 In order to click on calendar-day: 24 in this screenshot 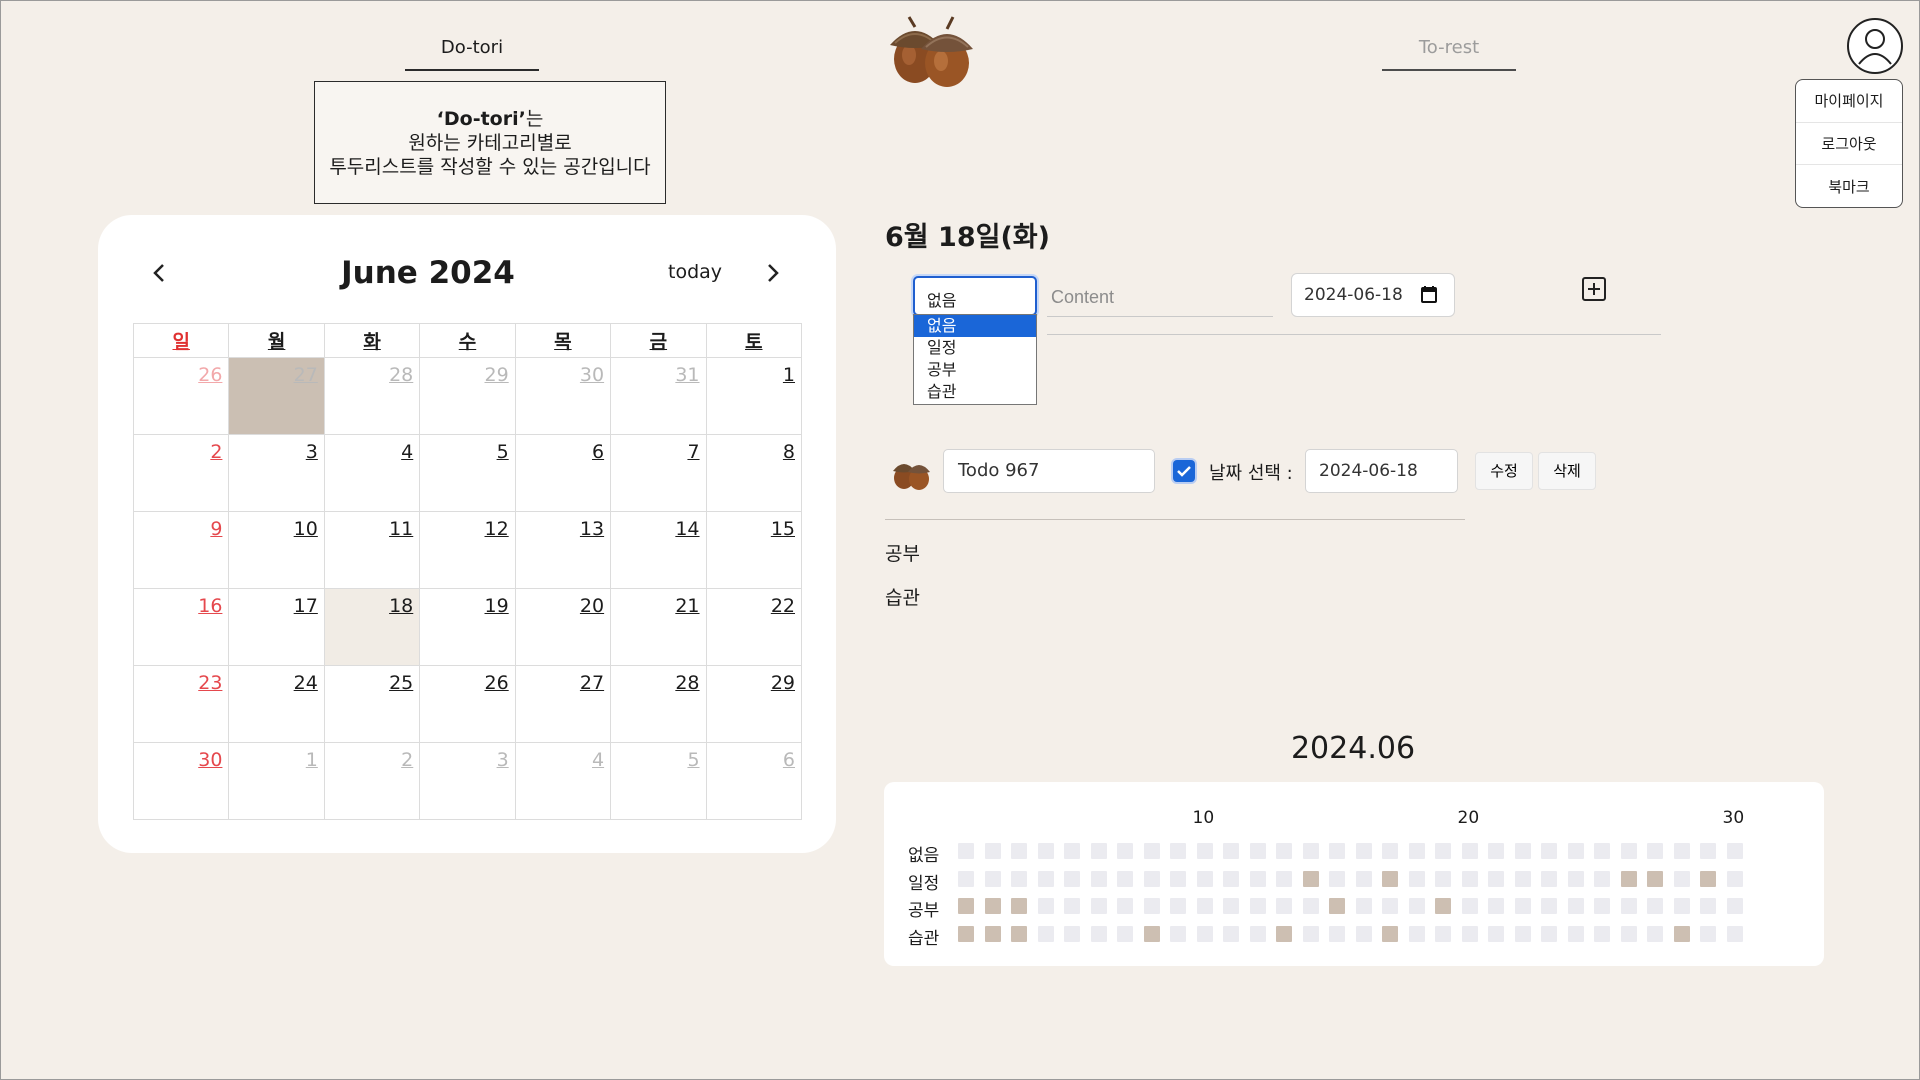, I will do `click(276, 704)`.